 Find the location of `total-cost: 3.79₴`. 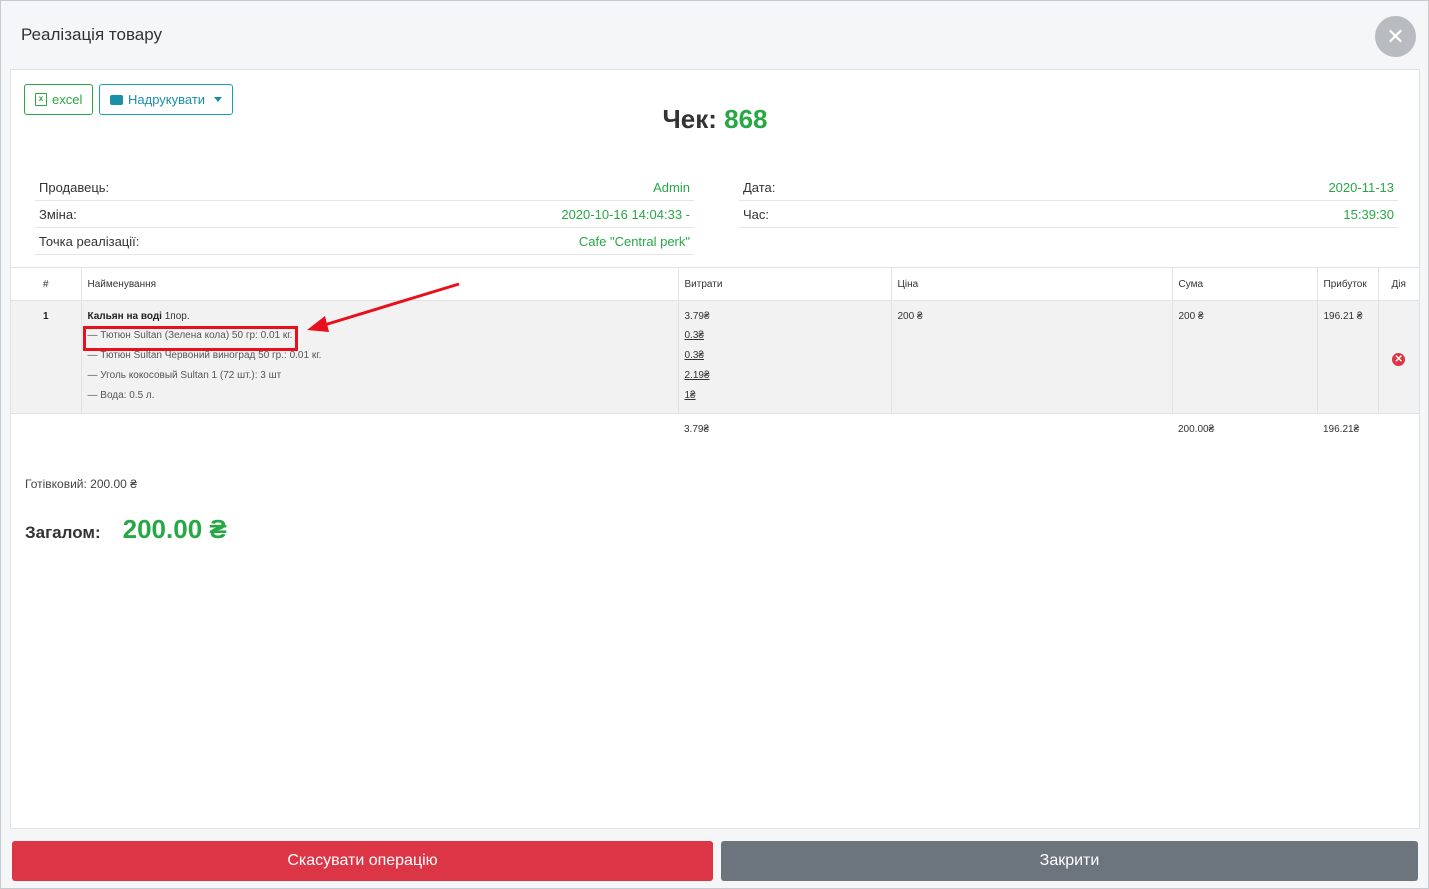

total-cost: 3.79₴ is located at coordinates (697, 429).